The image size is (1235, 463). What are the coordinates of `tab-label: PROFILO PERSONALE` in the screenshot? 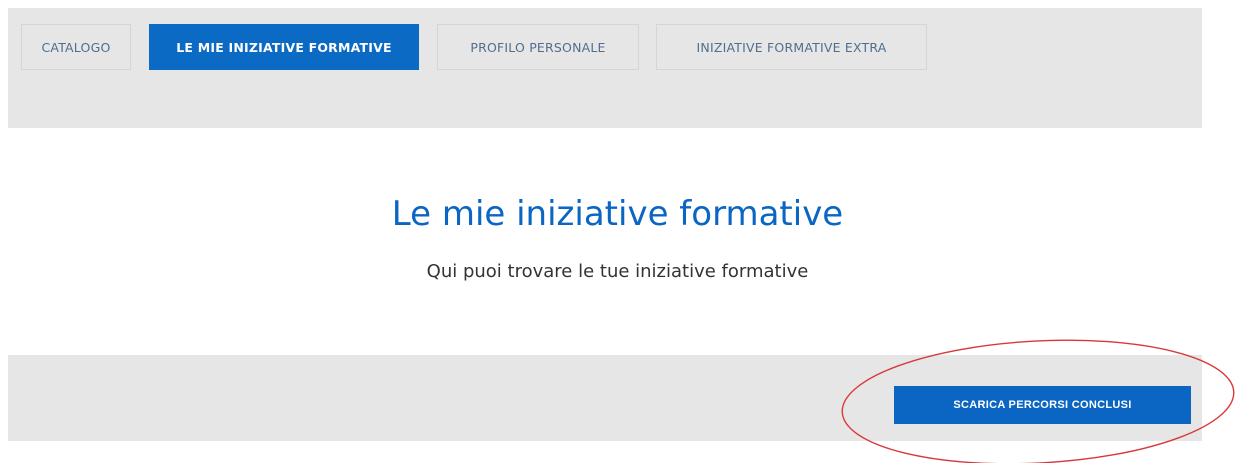 It's located at (538, 47).